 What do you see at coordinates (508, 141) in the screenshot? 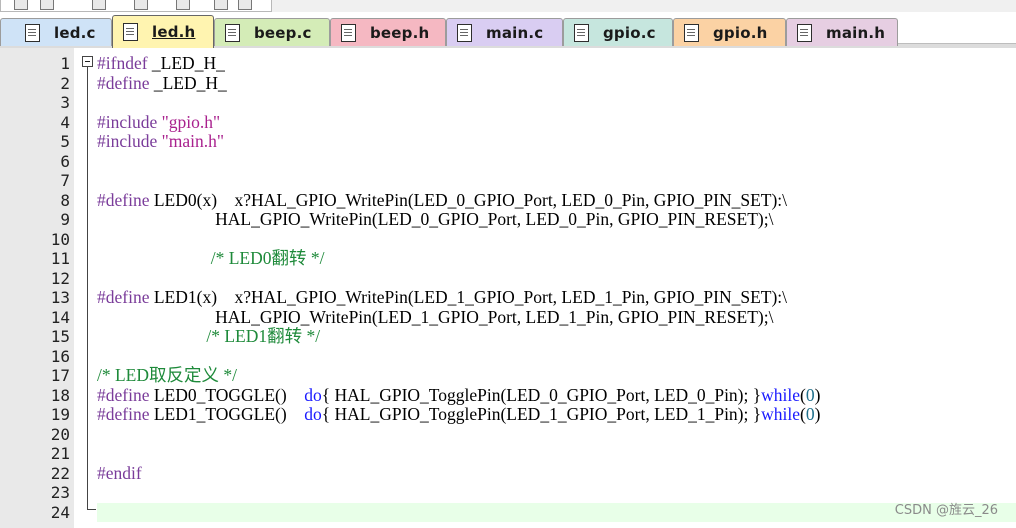
I see `code-line: 5 #include "main.h"` at bounding box center [508, 141].